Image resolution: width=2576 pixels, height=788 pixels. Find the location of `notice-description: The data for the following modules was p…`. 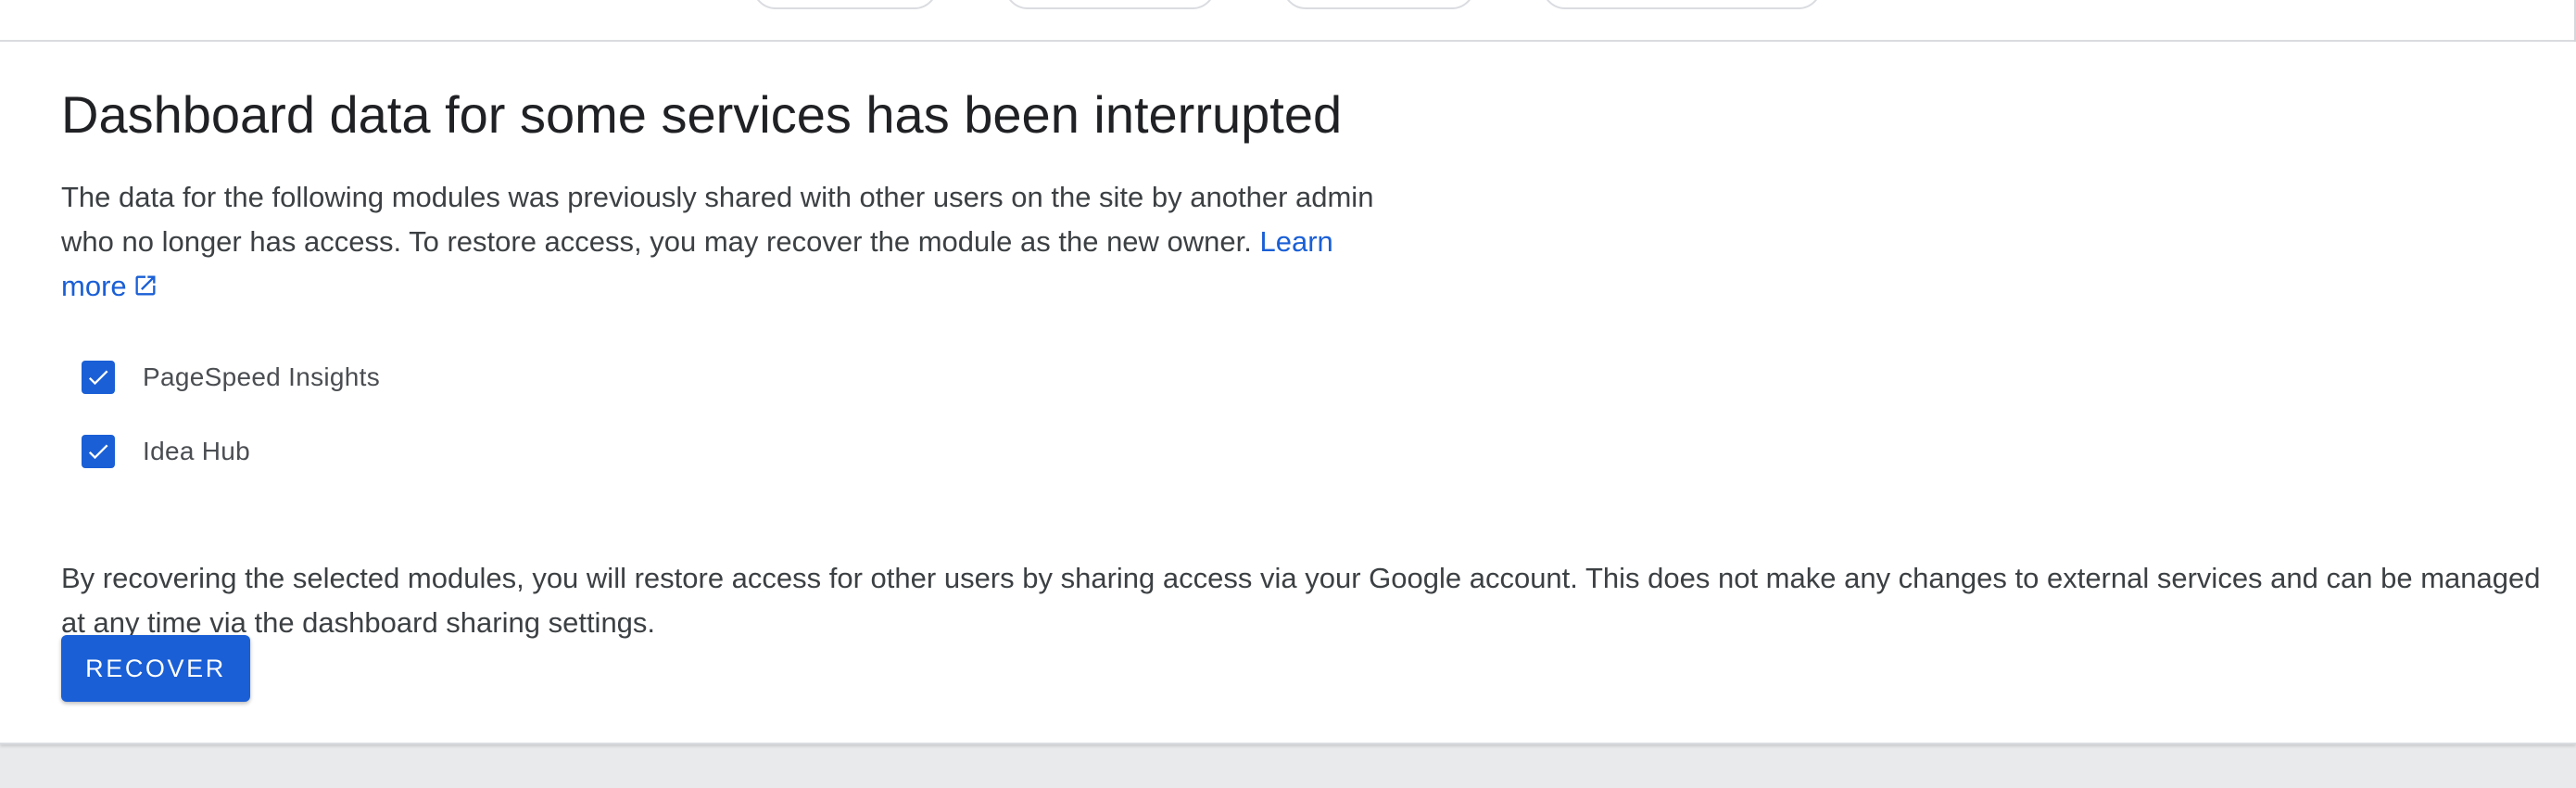

notice-description: The data for the following modules was p… is located at coordinates (723, 242).